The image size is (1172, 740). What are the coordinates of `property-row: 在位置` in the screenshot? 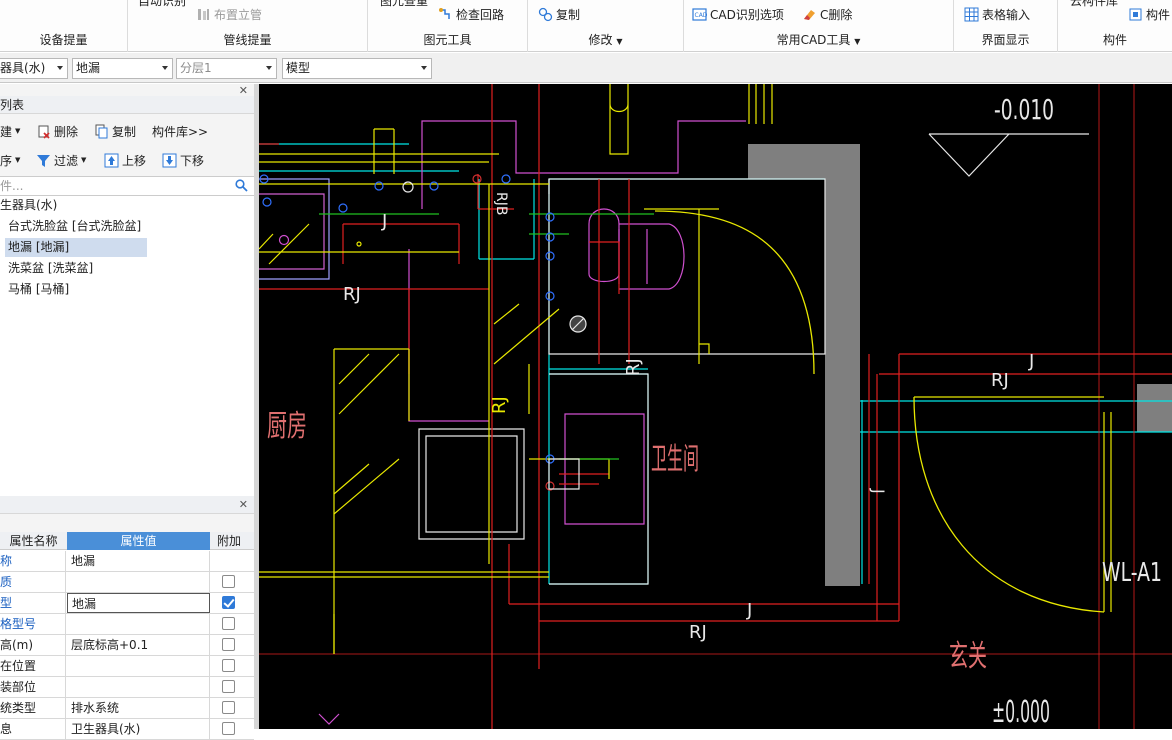 It's located at (127, 666).